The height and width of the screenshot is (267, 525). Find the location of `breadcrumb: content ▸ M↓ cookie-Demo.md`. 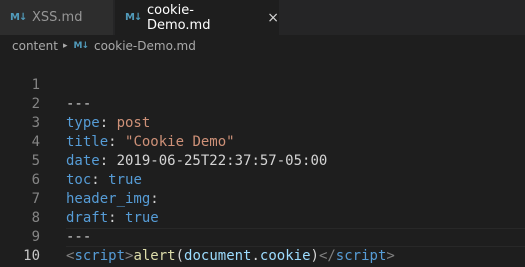

breadcrumb: content ▸ M↓ cookie-Demo.md is located at coordinates (262, 46).